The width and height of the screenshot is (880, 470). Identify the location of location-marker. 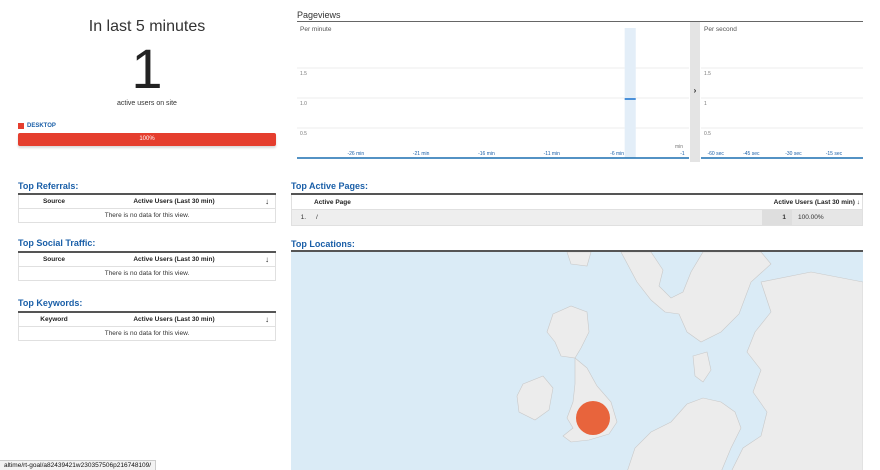
(593, 418).